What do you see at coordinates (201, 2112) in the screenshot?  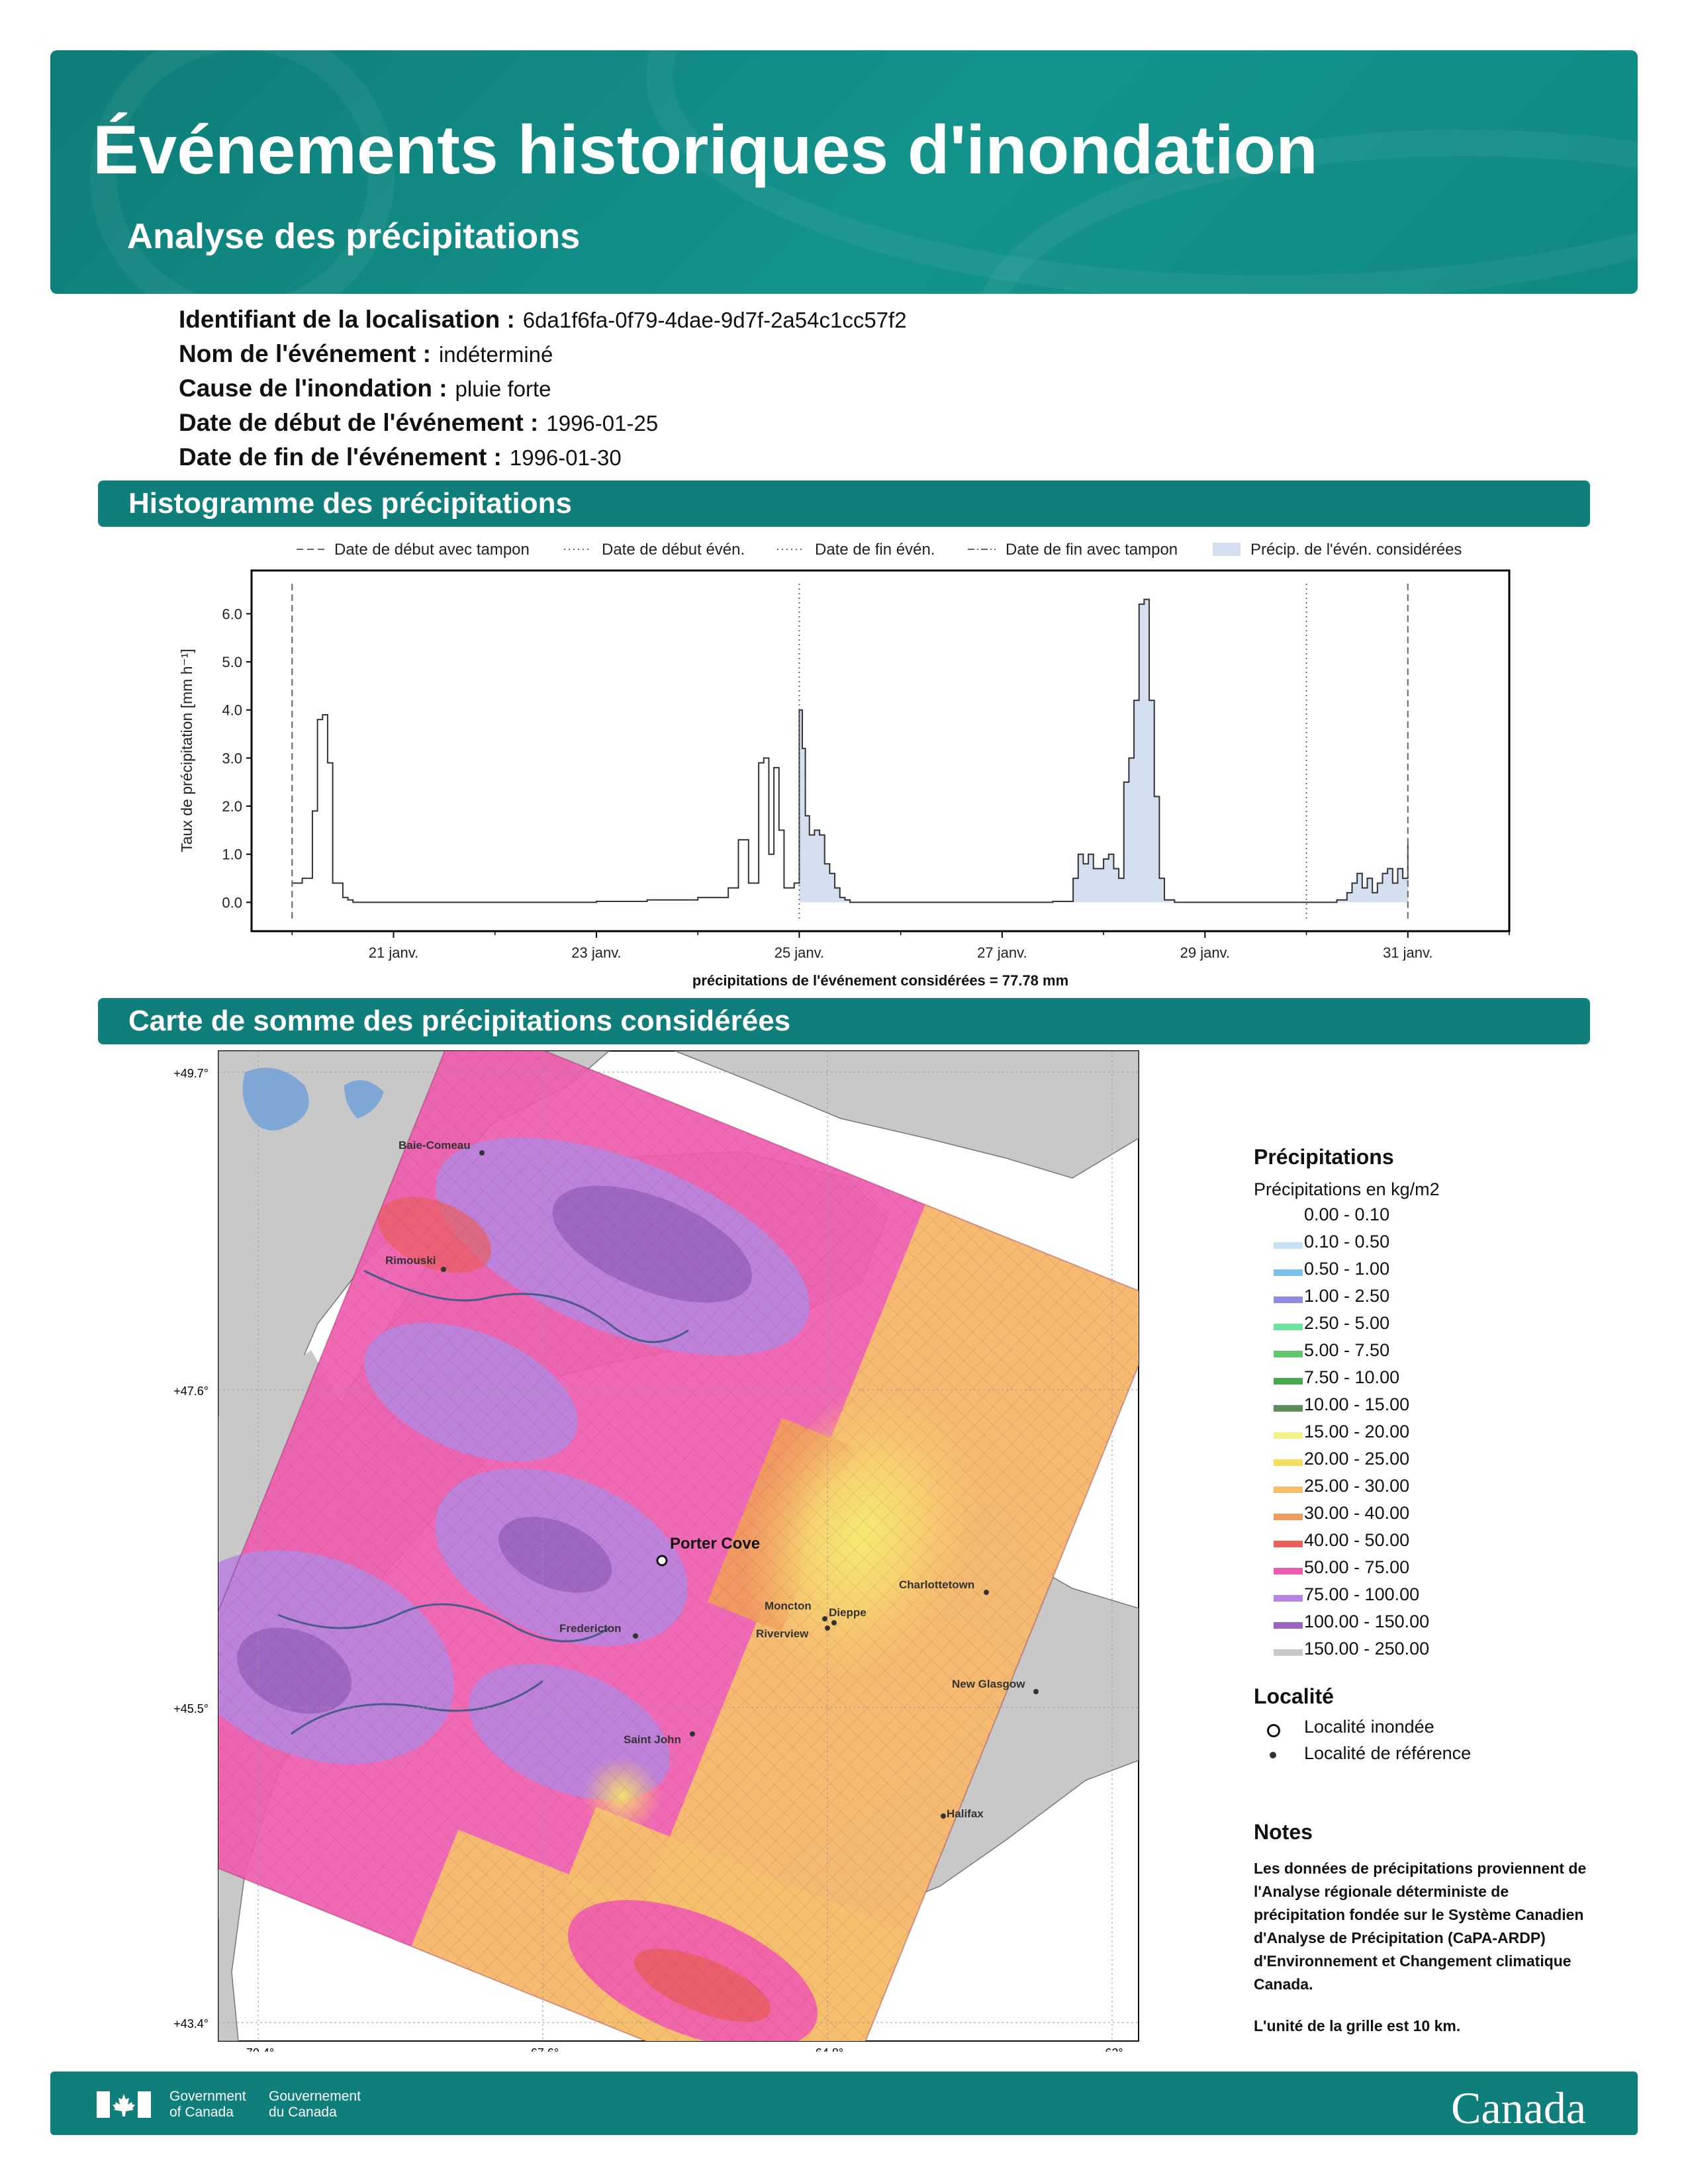 I see `gov-en-line2: of Canada` at bounding box center [201, 2112].